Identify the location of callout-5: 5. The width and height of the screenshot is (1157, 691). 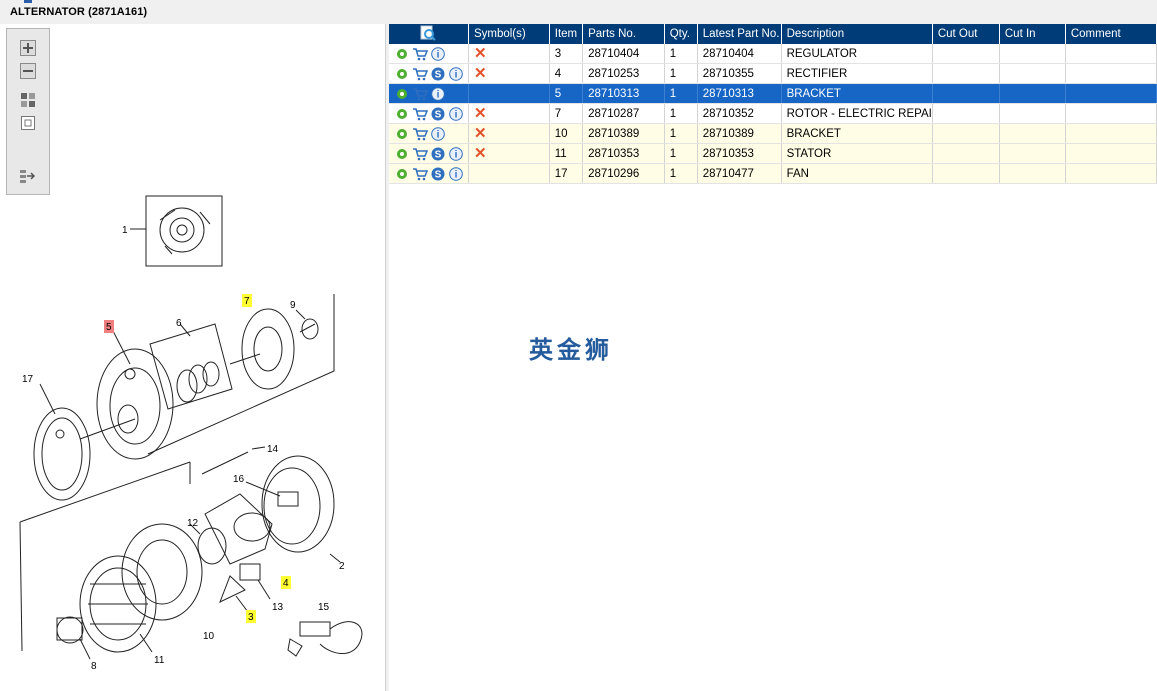
(109, 327).